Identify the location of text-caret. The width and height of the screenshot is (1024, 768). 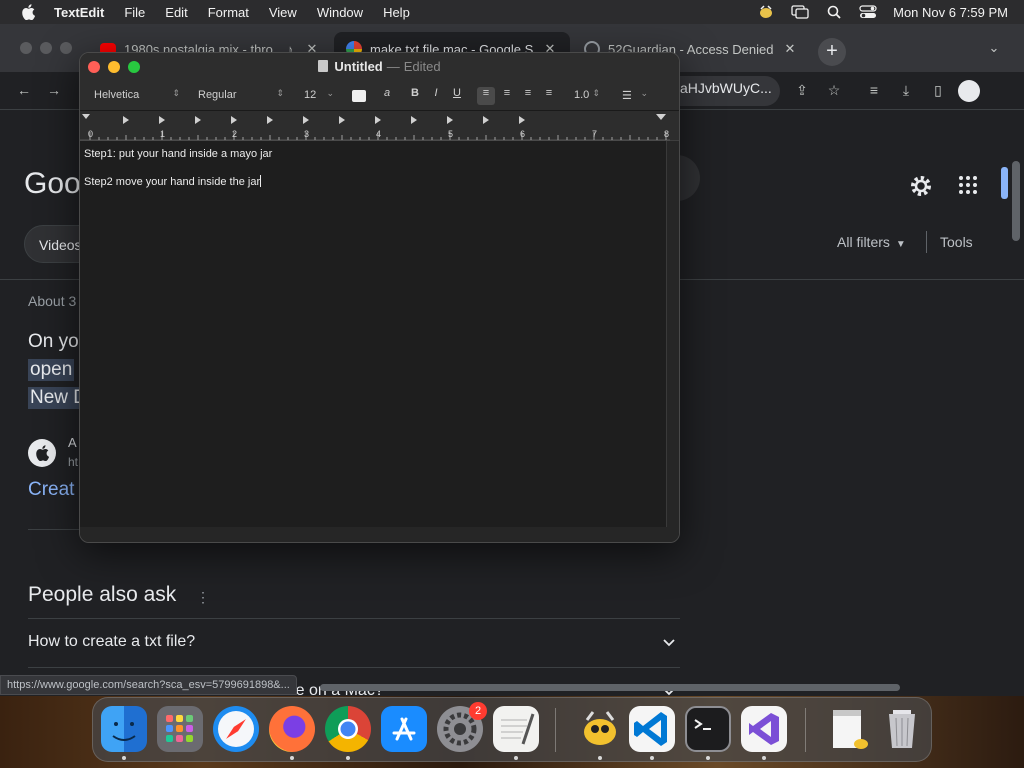
(261, 181).